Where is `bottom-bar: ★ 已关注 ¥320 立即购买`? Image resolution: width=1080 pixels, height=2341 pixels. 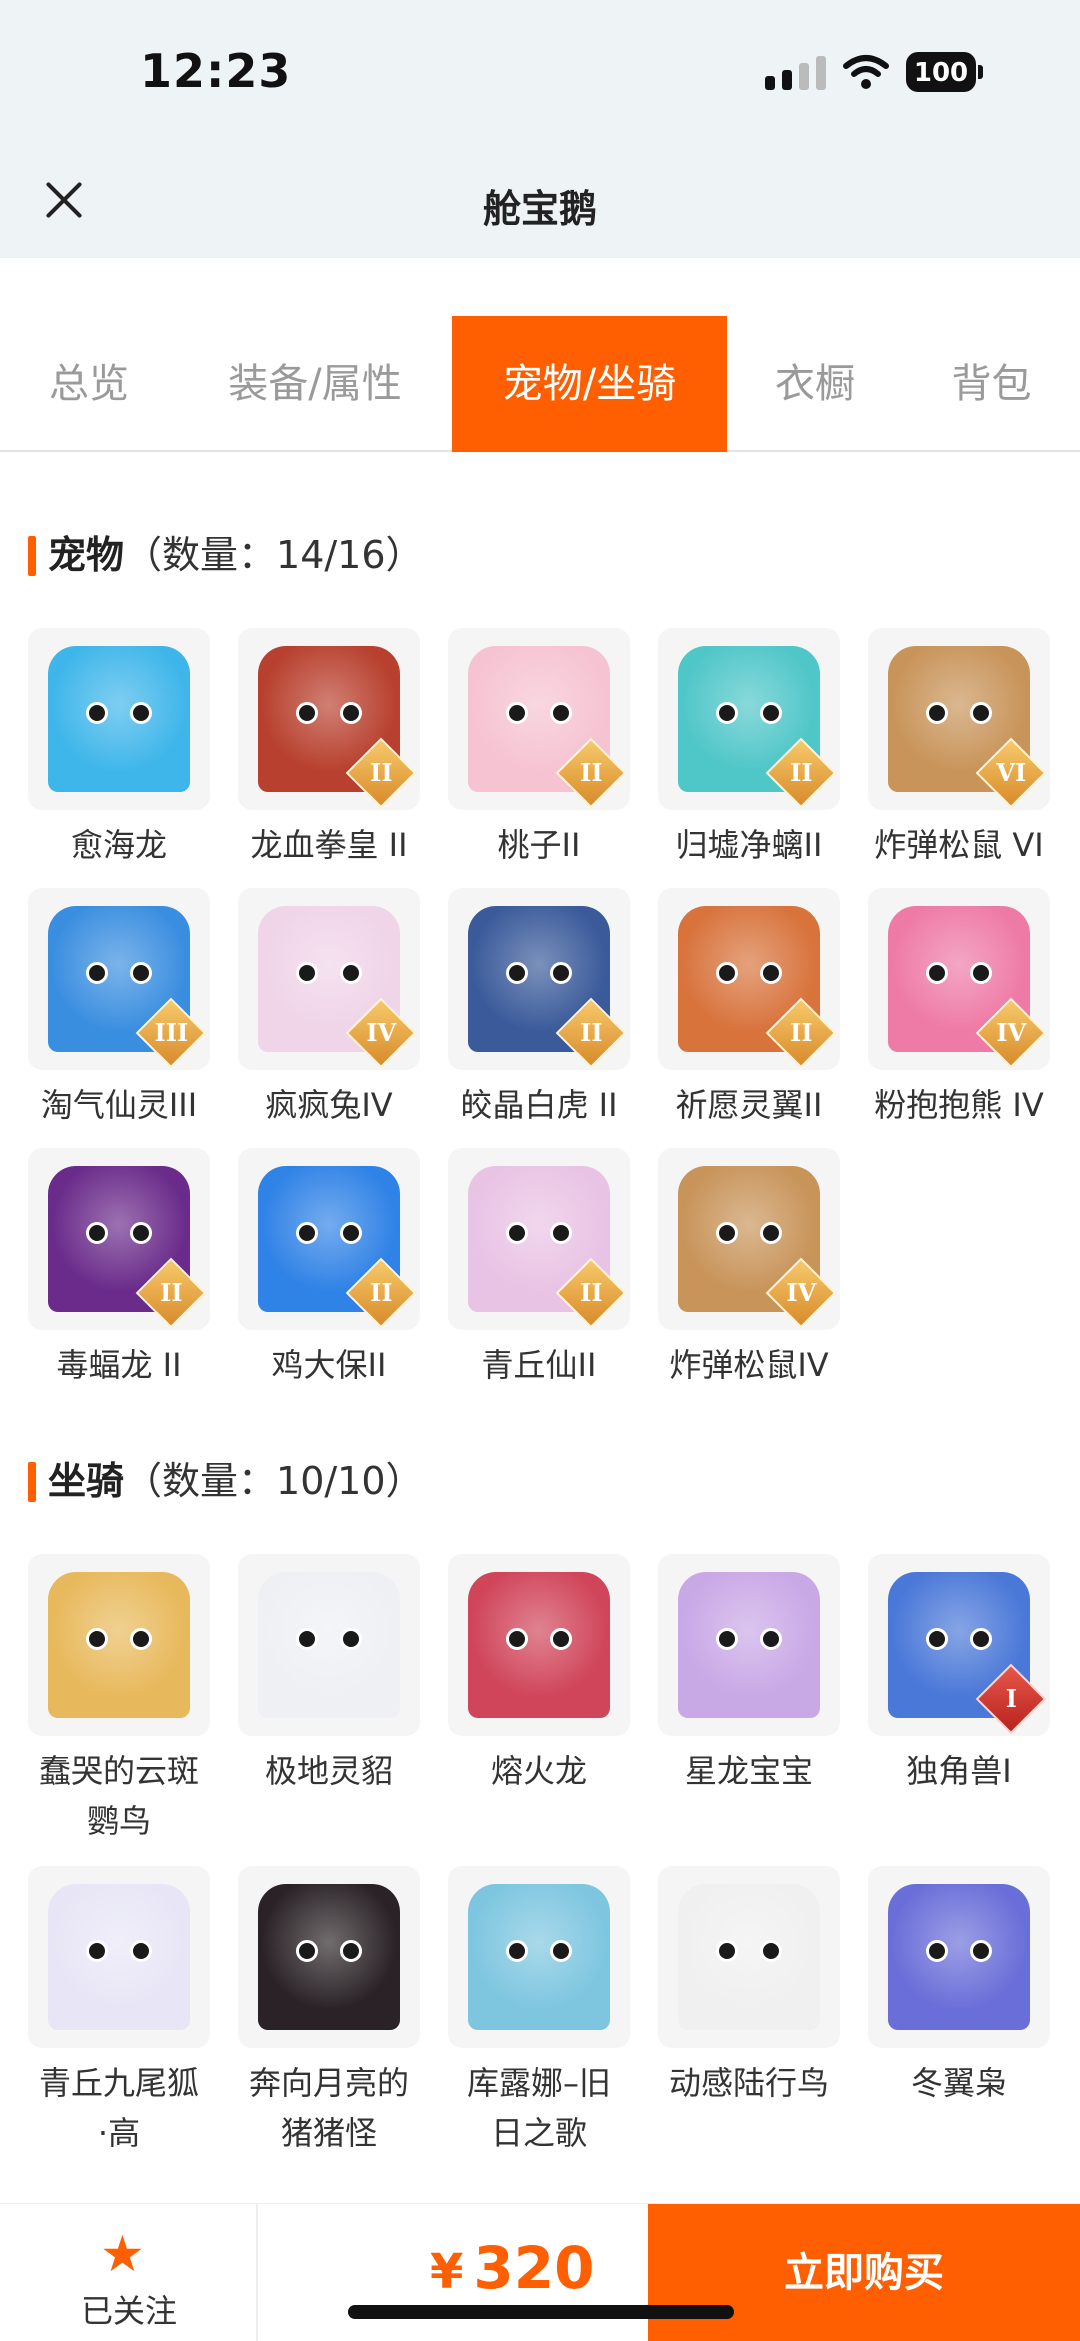
bottom-bar: ★ 已关注 ¥320 立即购买 is located at coordinates (540, 2272).